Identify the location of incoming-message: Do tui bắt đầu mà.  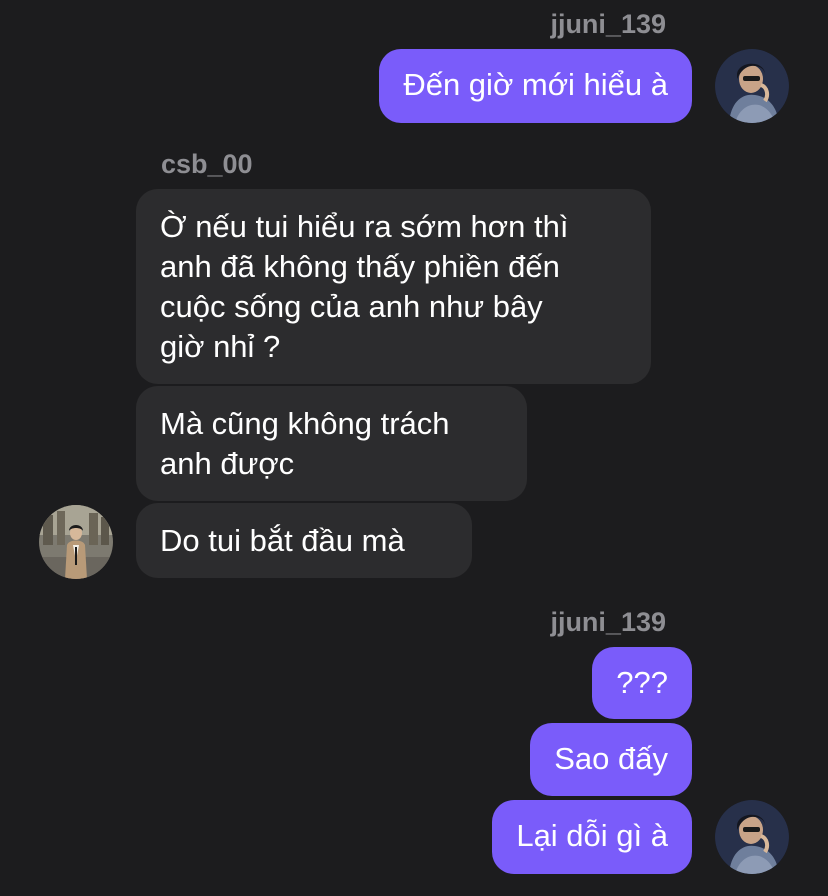
(304, 540).